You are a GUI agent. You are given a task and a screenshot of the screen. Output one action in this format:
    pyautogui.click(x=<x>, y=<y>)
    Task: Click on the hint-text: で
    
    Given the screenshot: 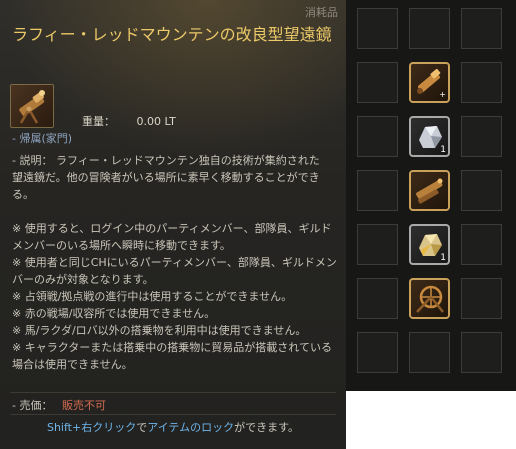 What is the action you would take?
    pyautogui.click(x=142, y=427)
    